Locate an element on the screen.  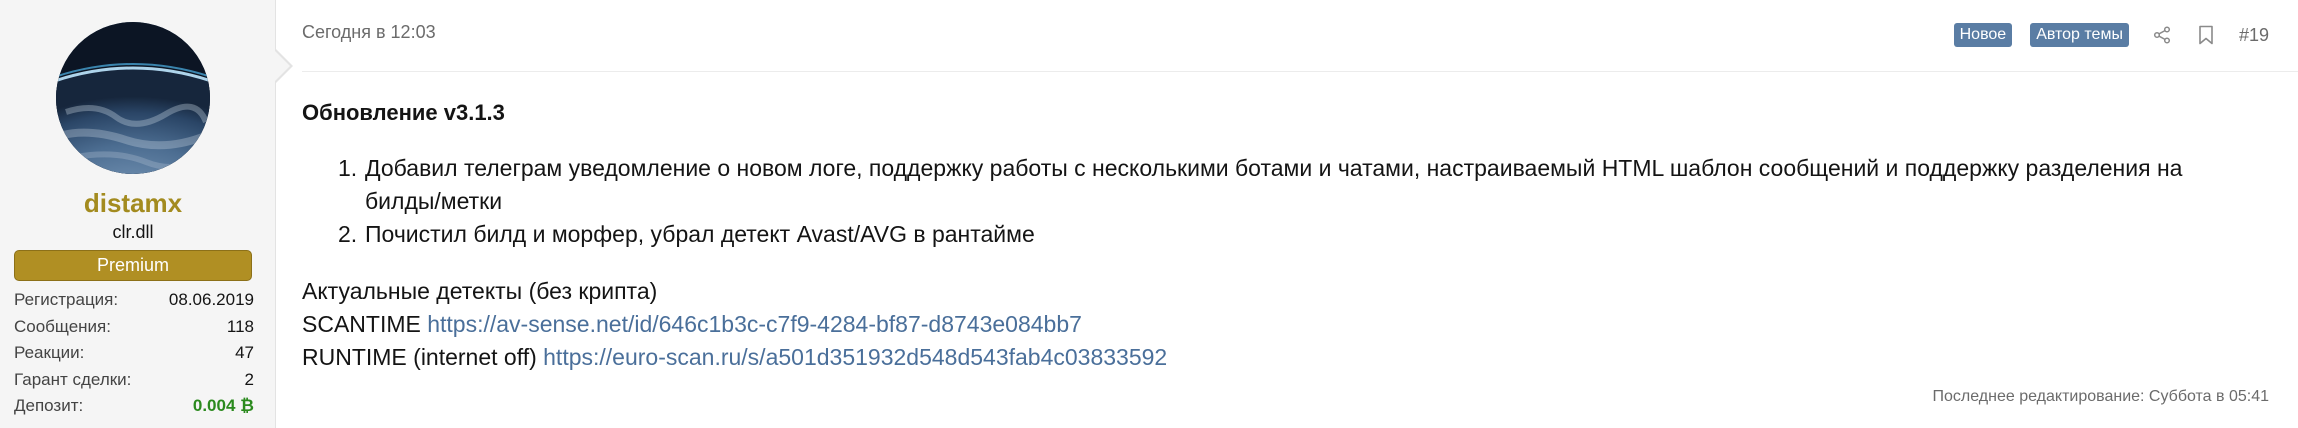
stat-value: 47 is located at coordinates (244, 353).